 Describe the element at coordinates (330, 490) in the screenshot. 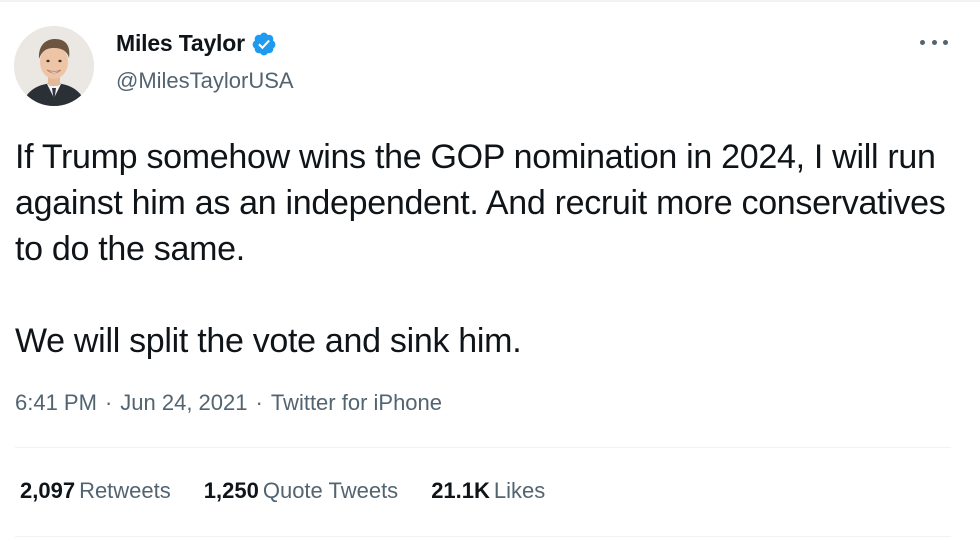

I see `stat-label: Quote Tweets` at that location.